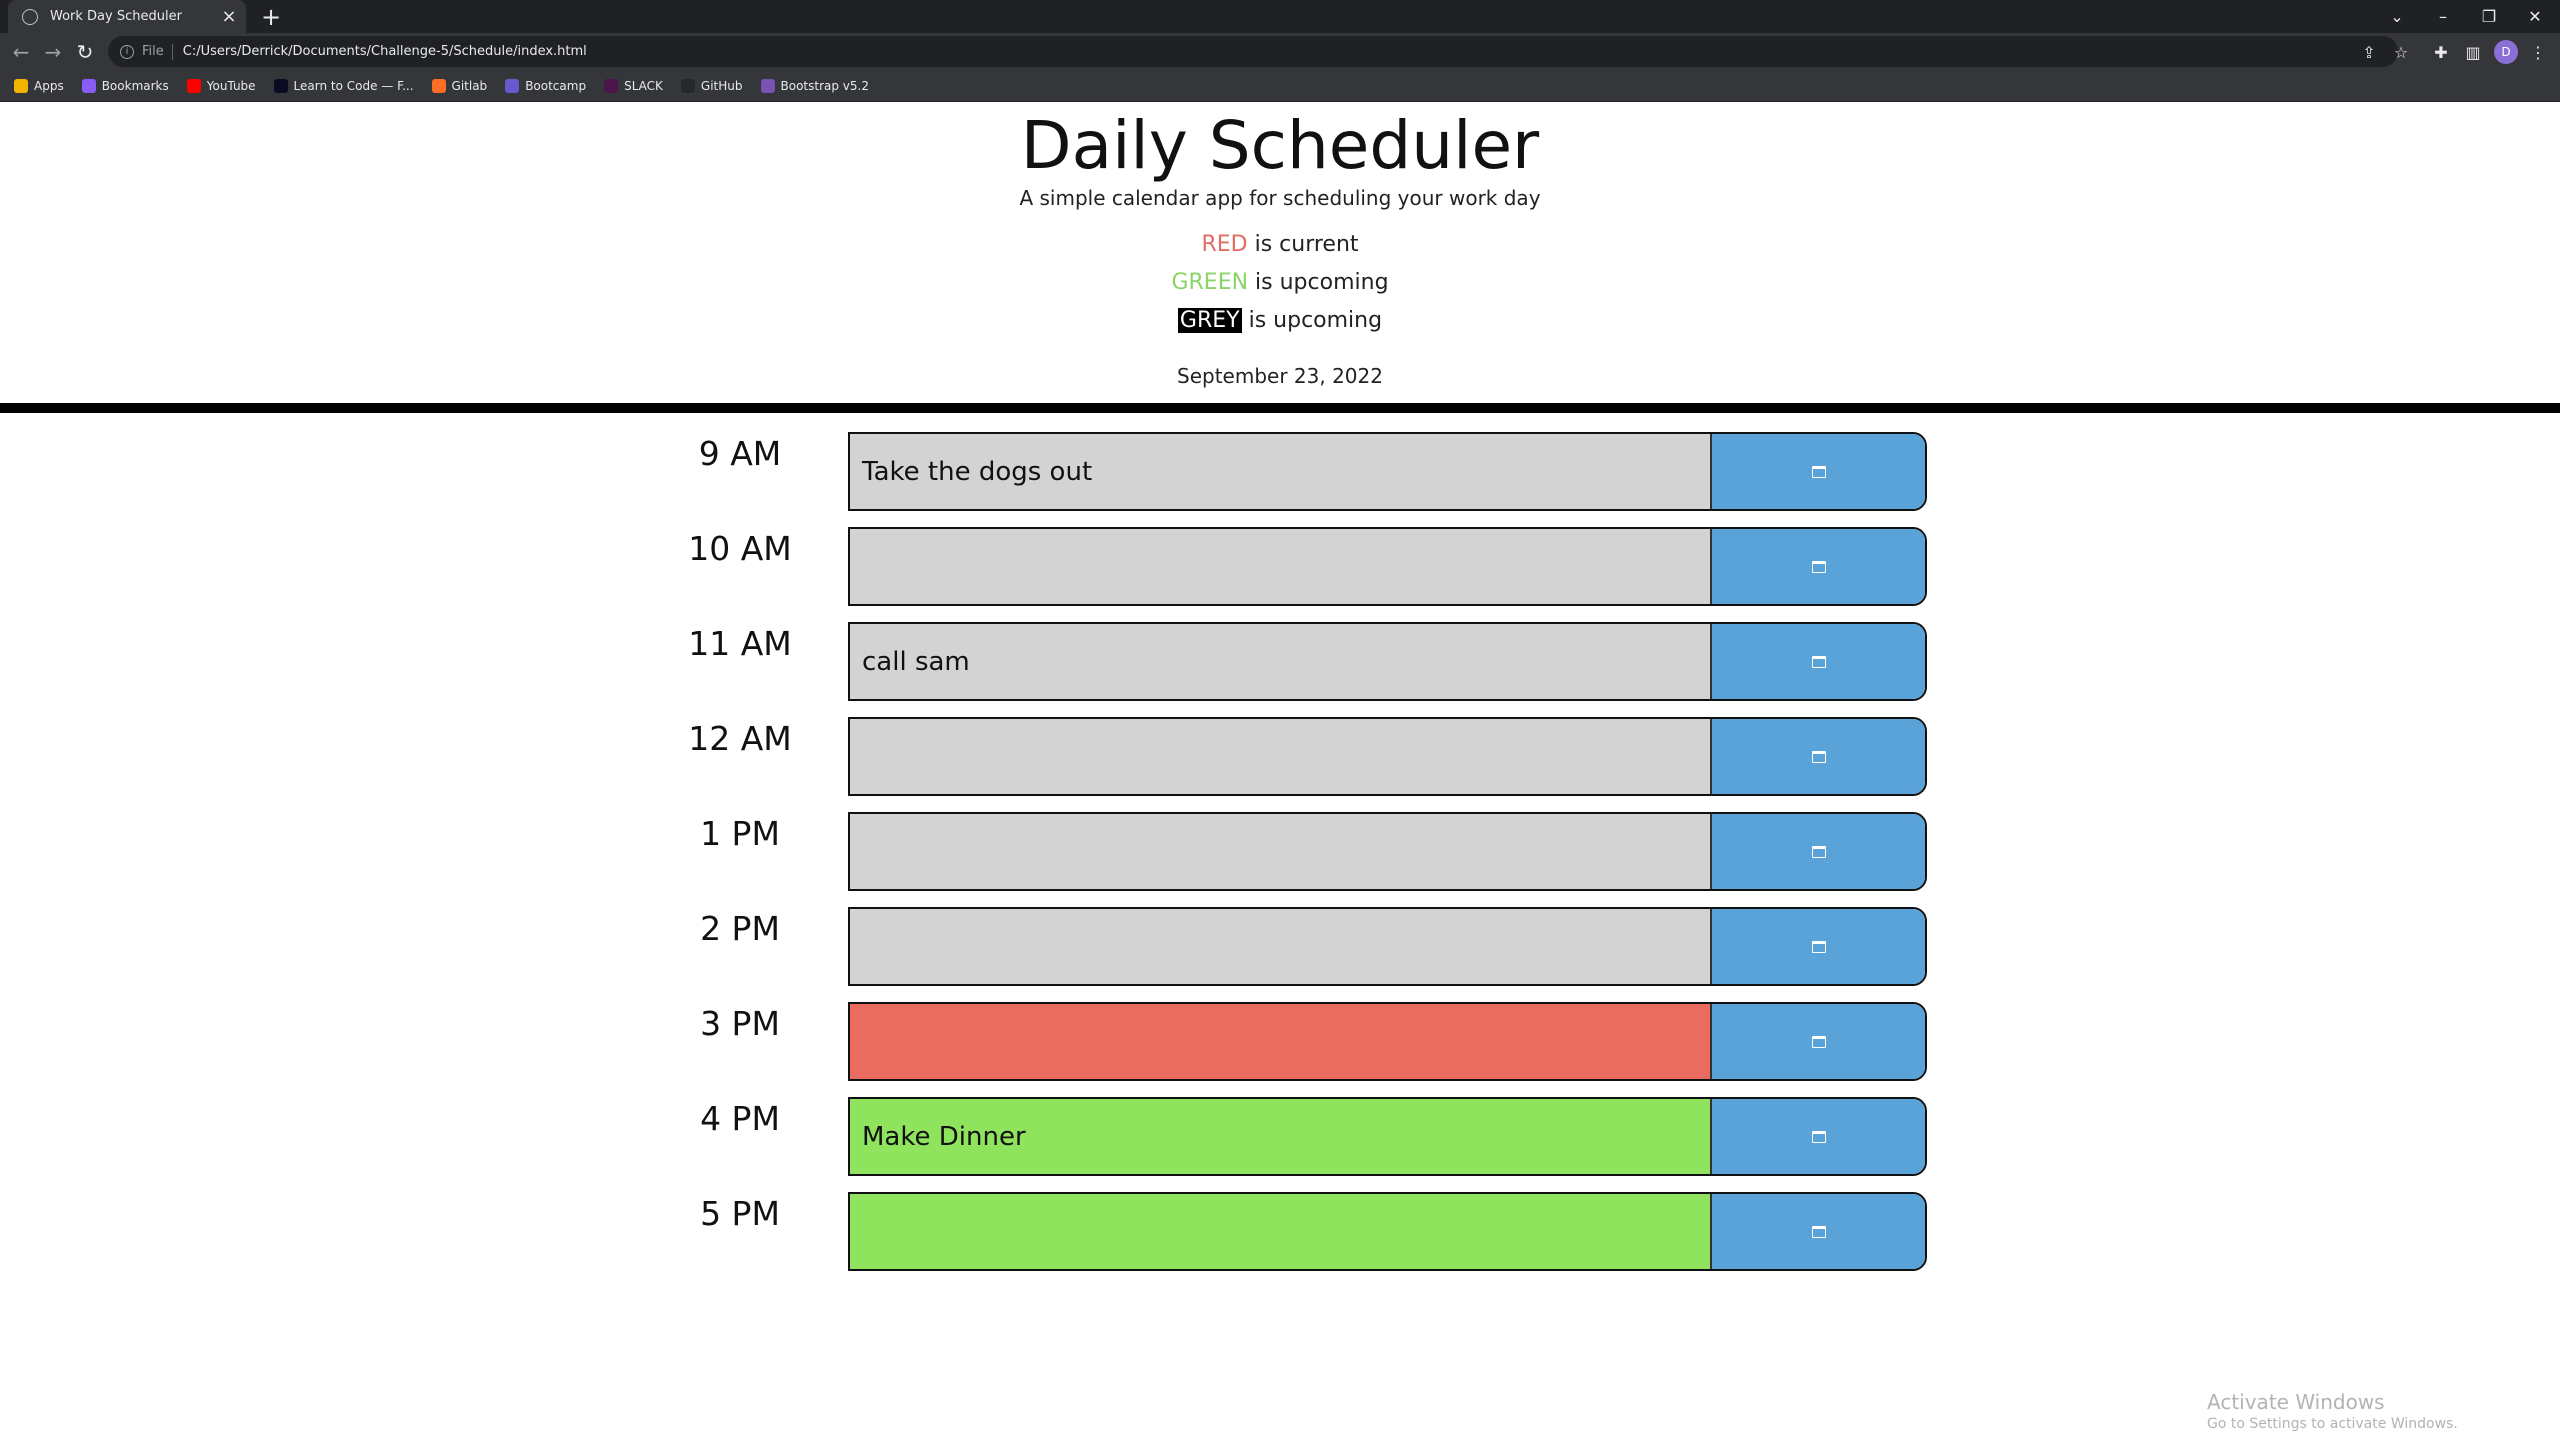 This screenshot has width=2560, height=1432. What do you see at coordinates (2538, 52) in the screenshot?
I see `menu-icon: ⋮` at bounding box center [2538, 52].